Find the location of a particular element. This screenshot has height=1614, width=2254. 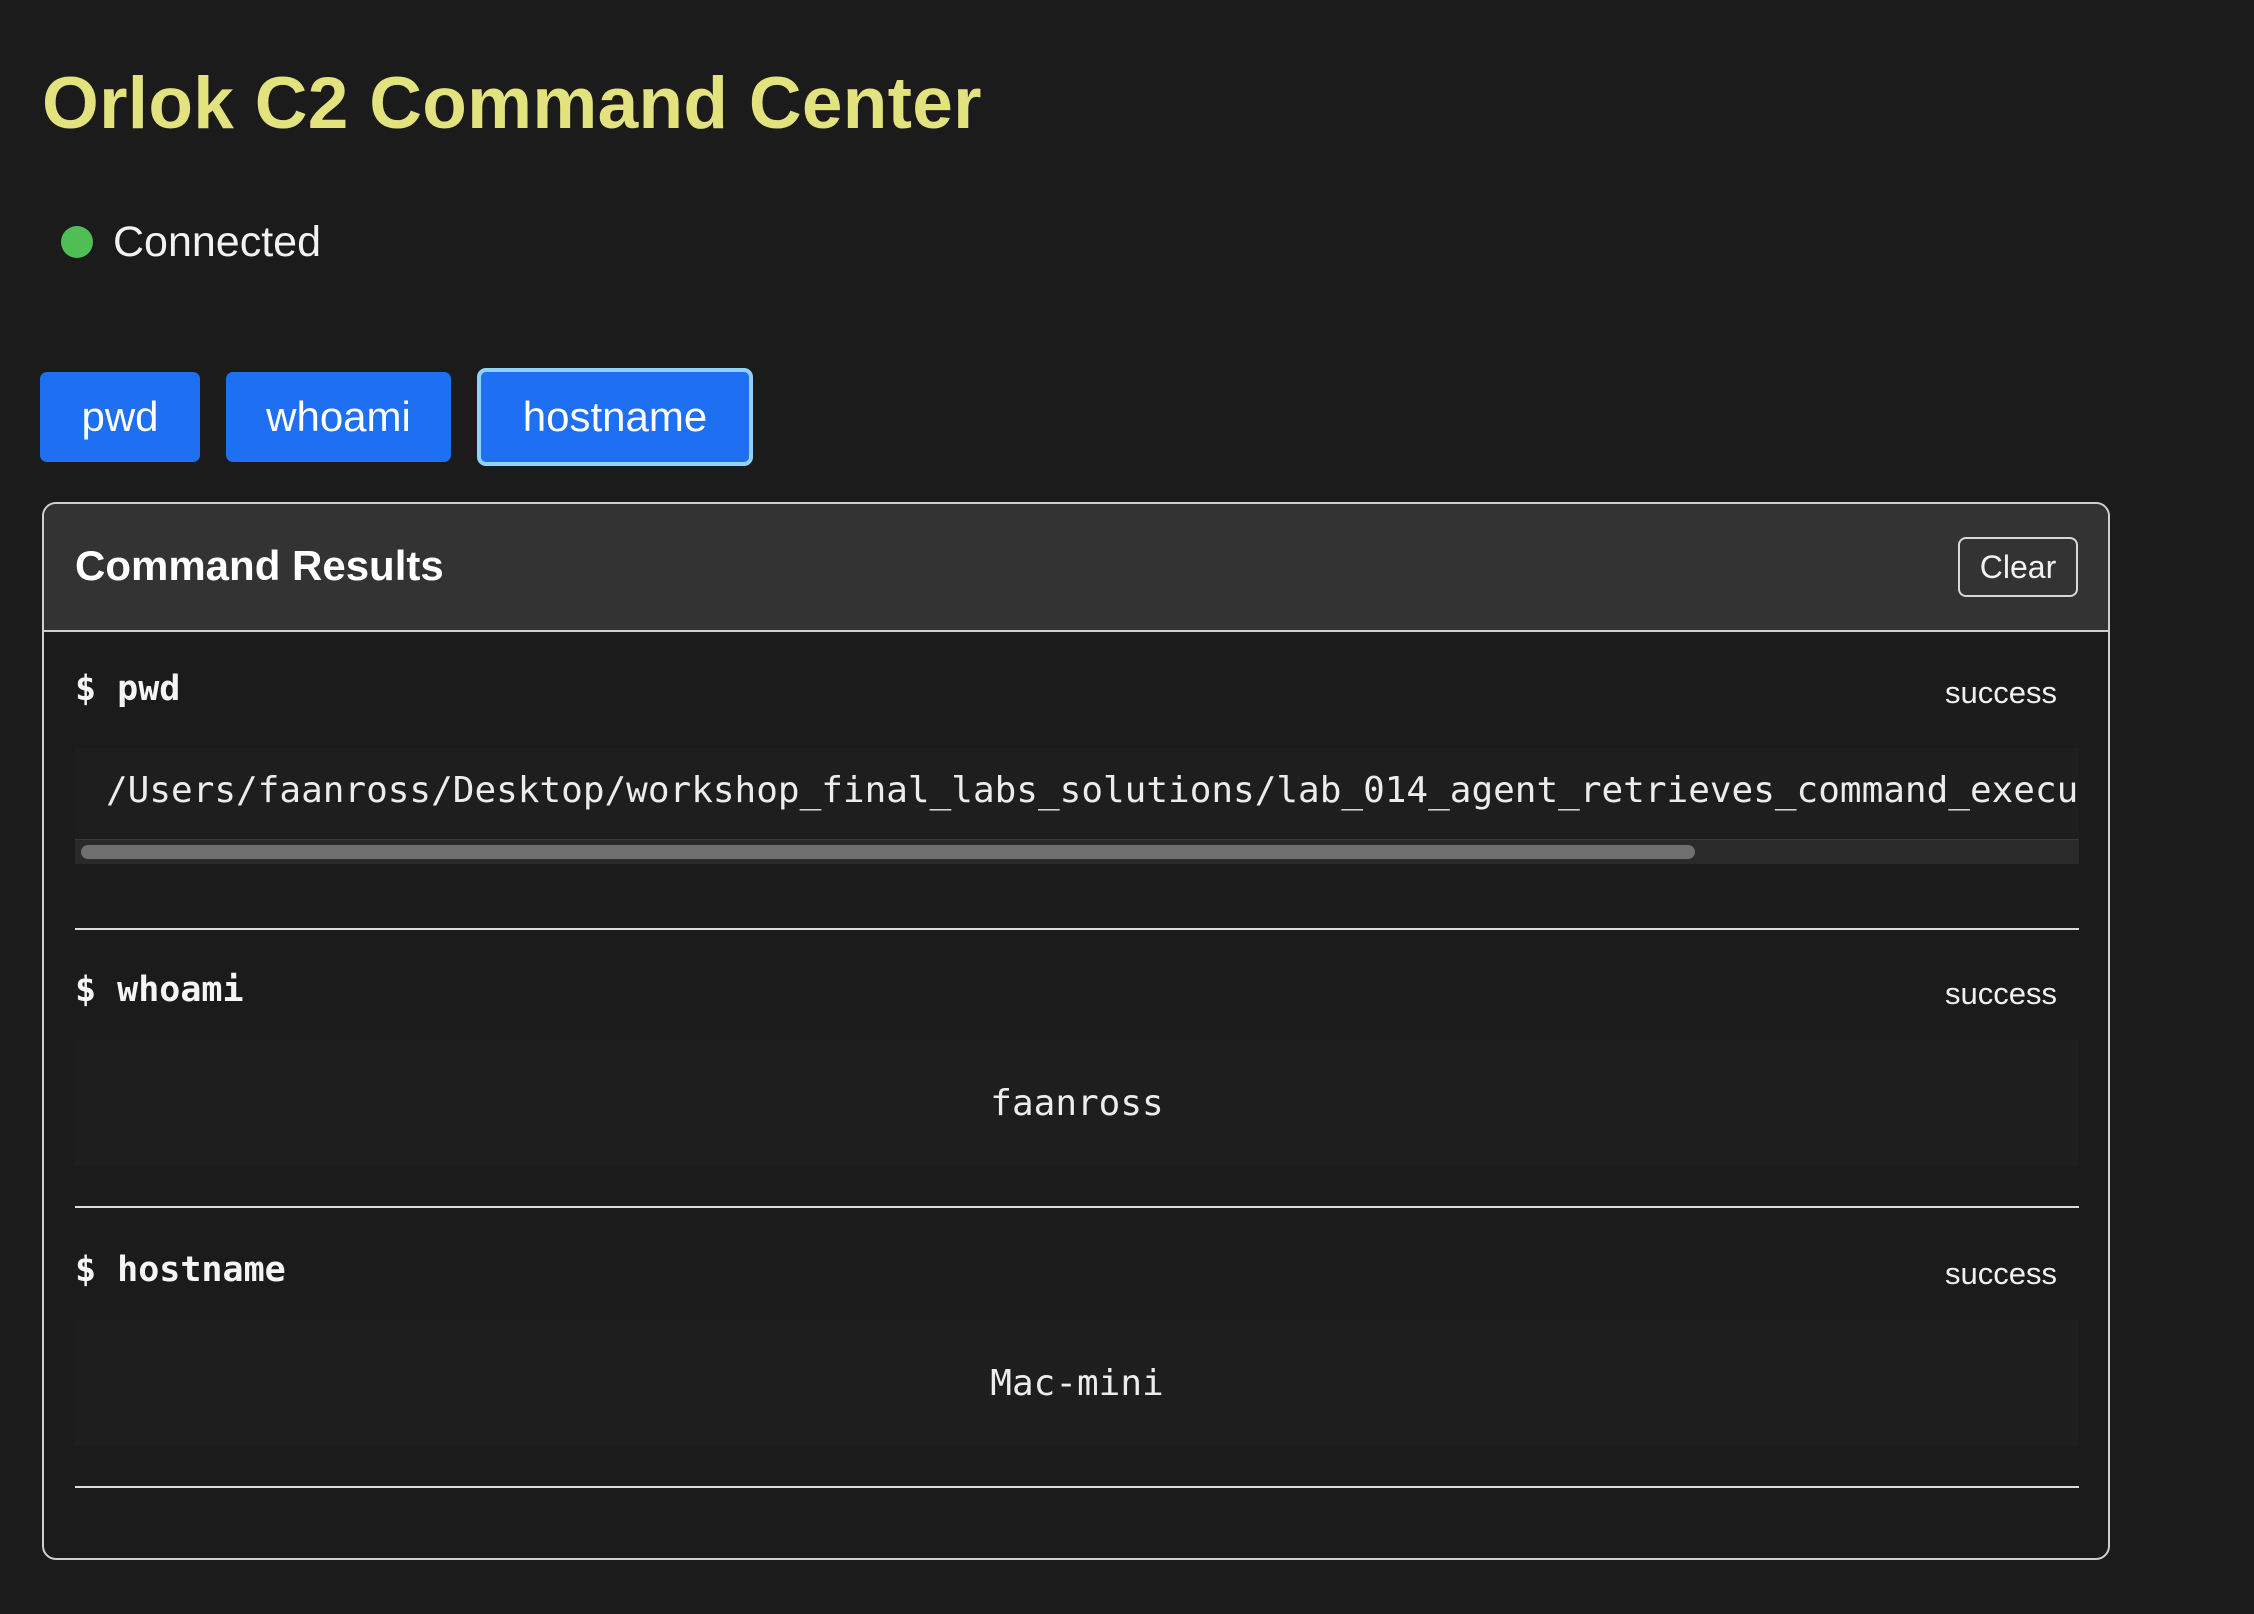

page-title: Orlok C2 Command Center is located at coordinates (512, 103).